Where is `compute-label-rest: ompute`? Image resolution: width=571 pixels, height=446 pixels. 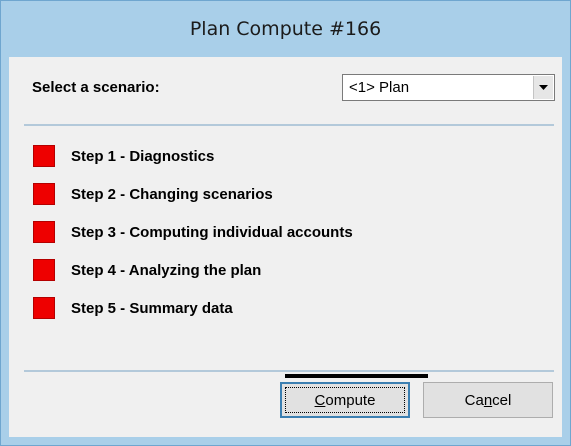
compute-label-rest: ompute is located at coordinates (350, 400).